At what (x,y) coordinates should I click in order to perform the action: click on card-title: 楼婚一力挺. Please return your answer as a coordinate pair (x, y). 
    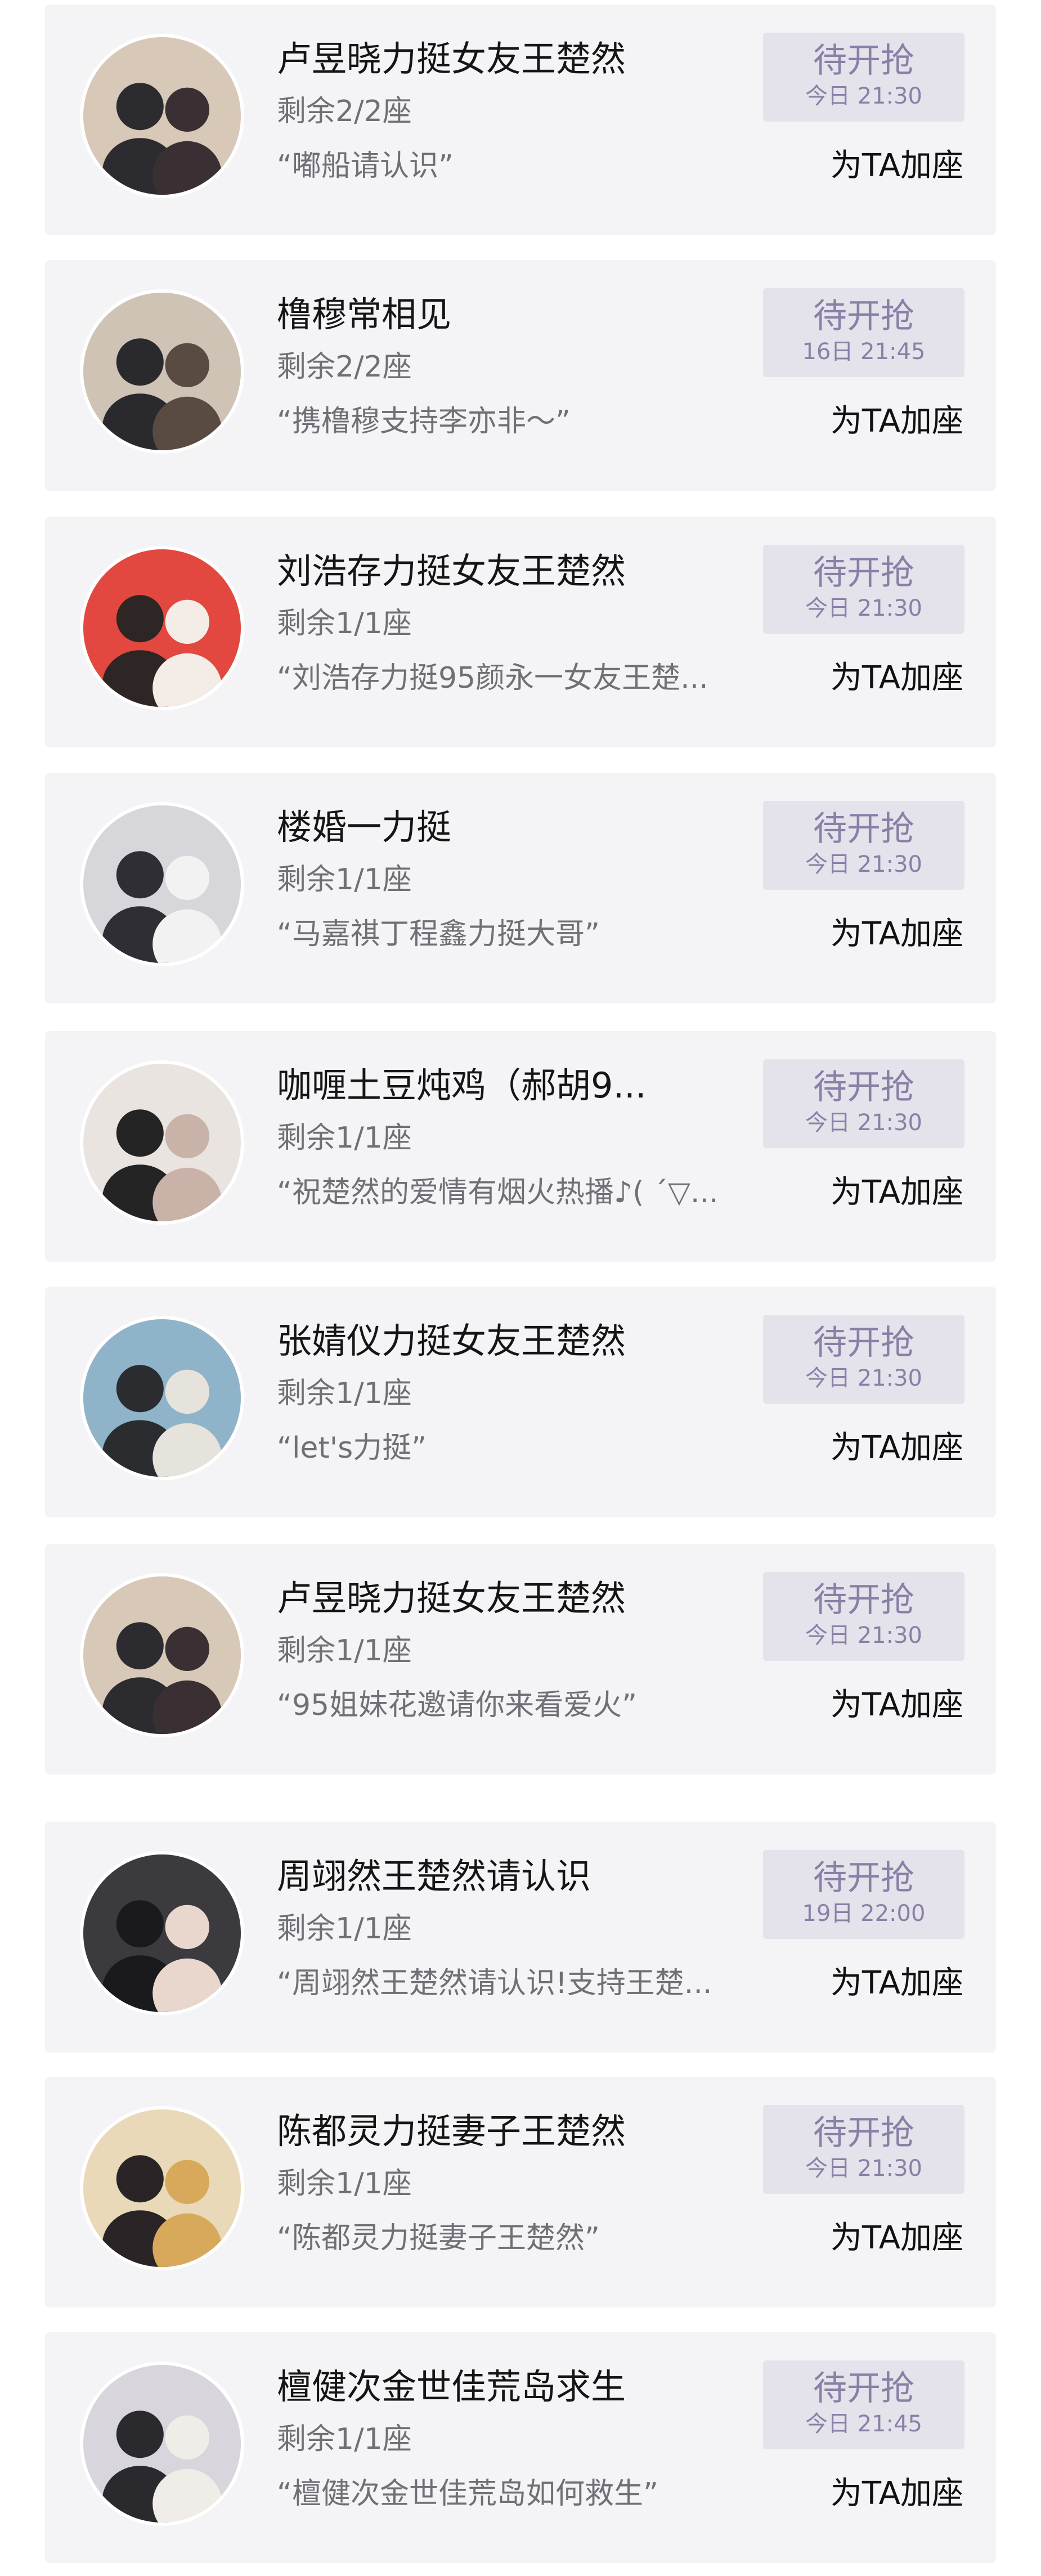
    Looking at the image, I should click on (364, 827).